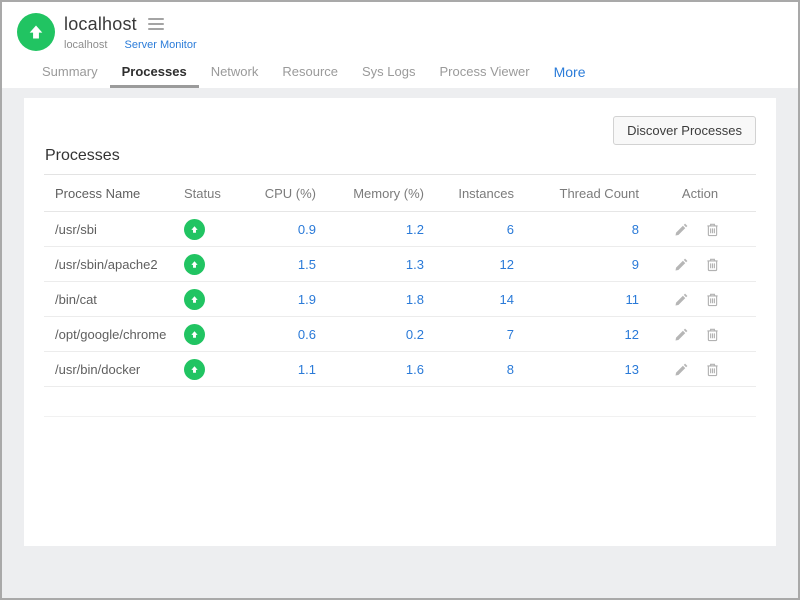 Image resolution: width=800 pixels, height=600 pixels. Describe the element at coordinates (282, 299) in the screenshot. I see `cpu-value: 1.9` at that location.